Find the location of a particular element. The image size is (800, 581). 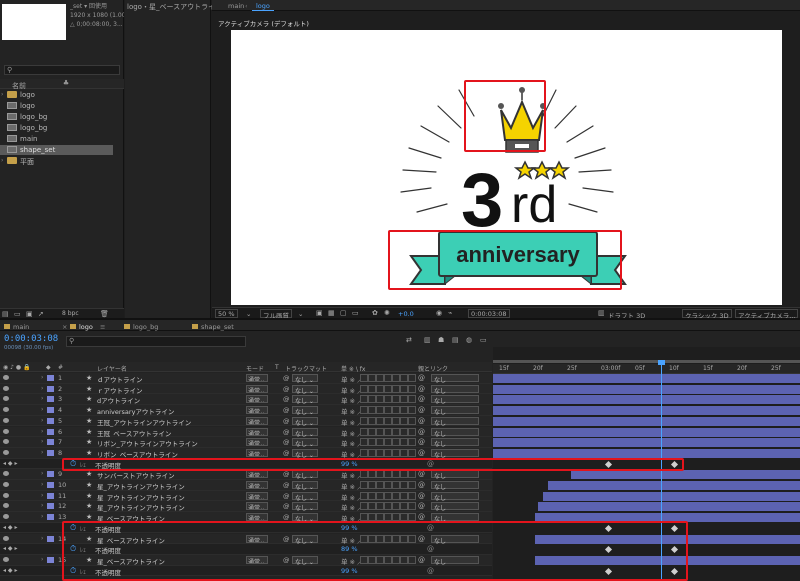

timeline-tab-shape-set: shape_set is located at coordinates (213, 327).